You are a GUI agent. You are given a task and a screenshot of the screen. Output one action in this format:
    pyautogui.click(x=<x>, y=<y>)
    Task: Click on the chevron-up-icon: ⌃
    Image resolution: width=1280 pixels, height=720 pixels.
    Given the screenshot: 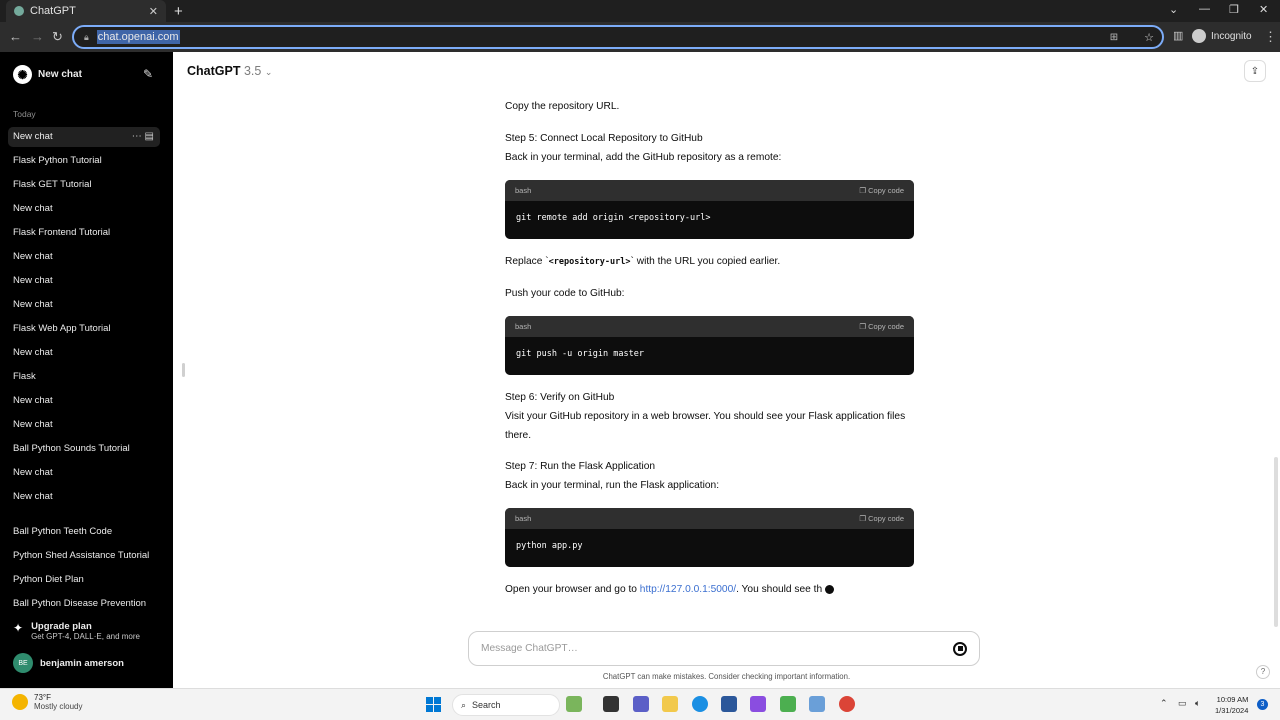 What is the action you would take?
    pyautogui.click(x=1164, y=703)
    